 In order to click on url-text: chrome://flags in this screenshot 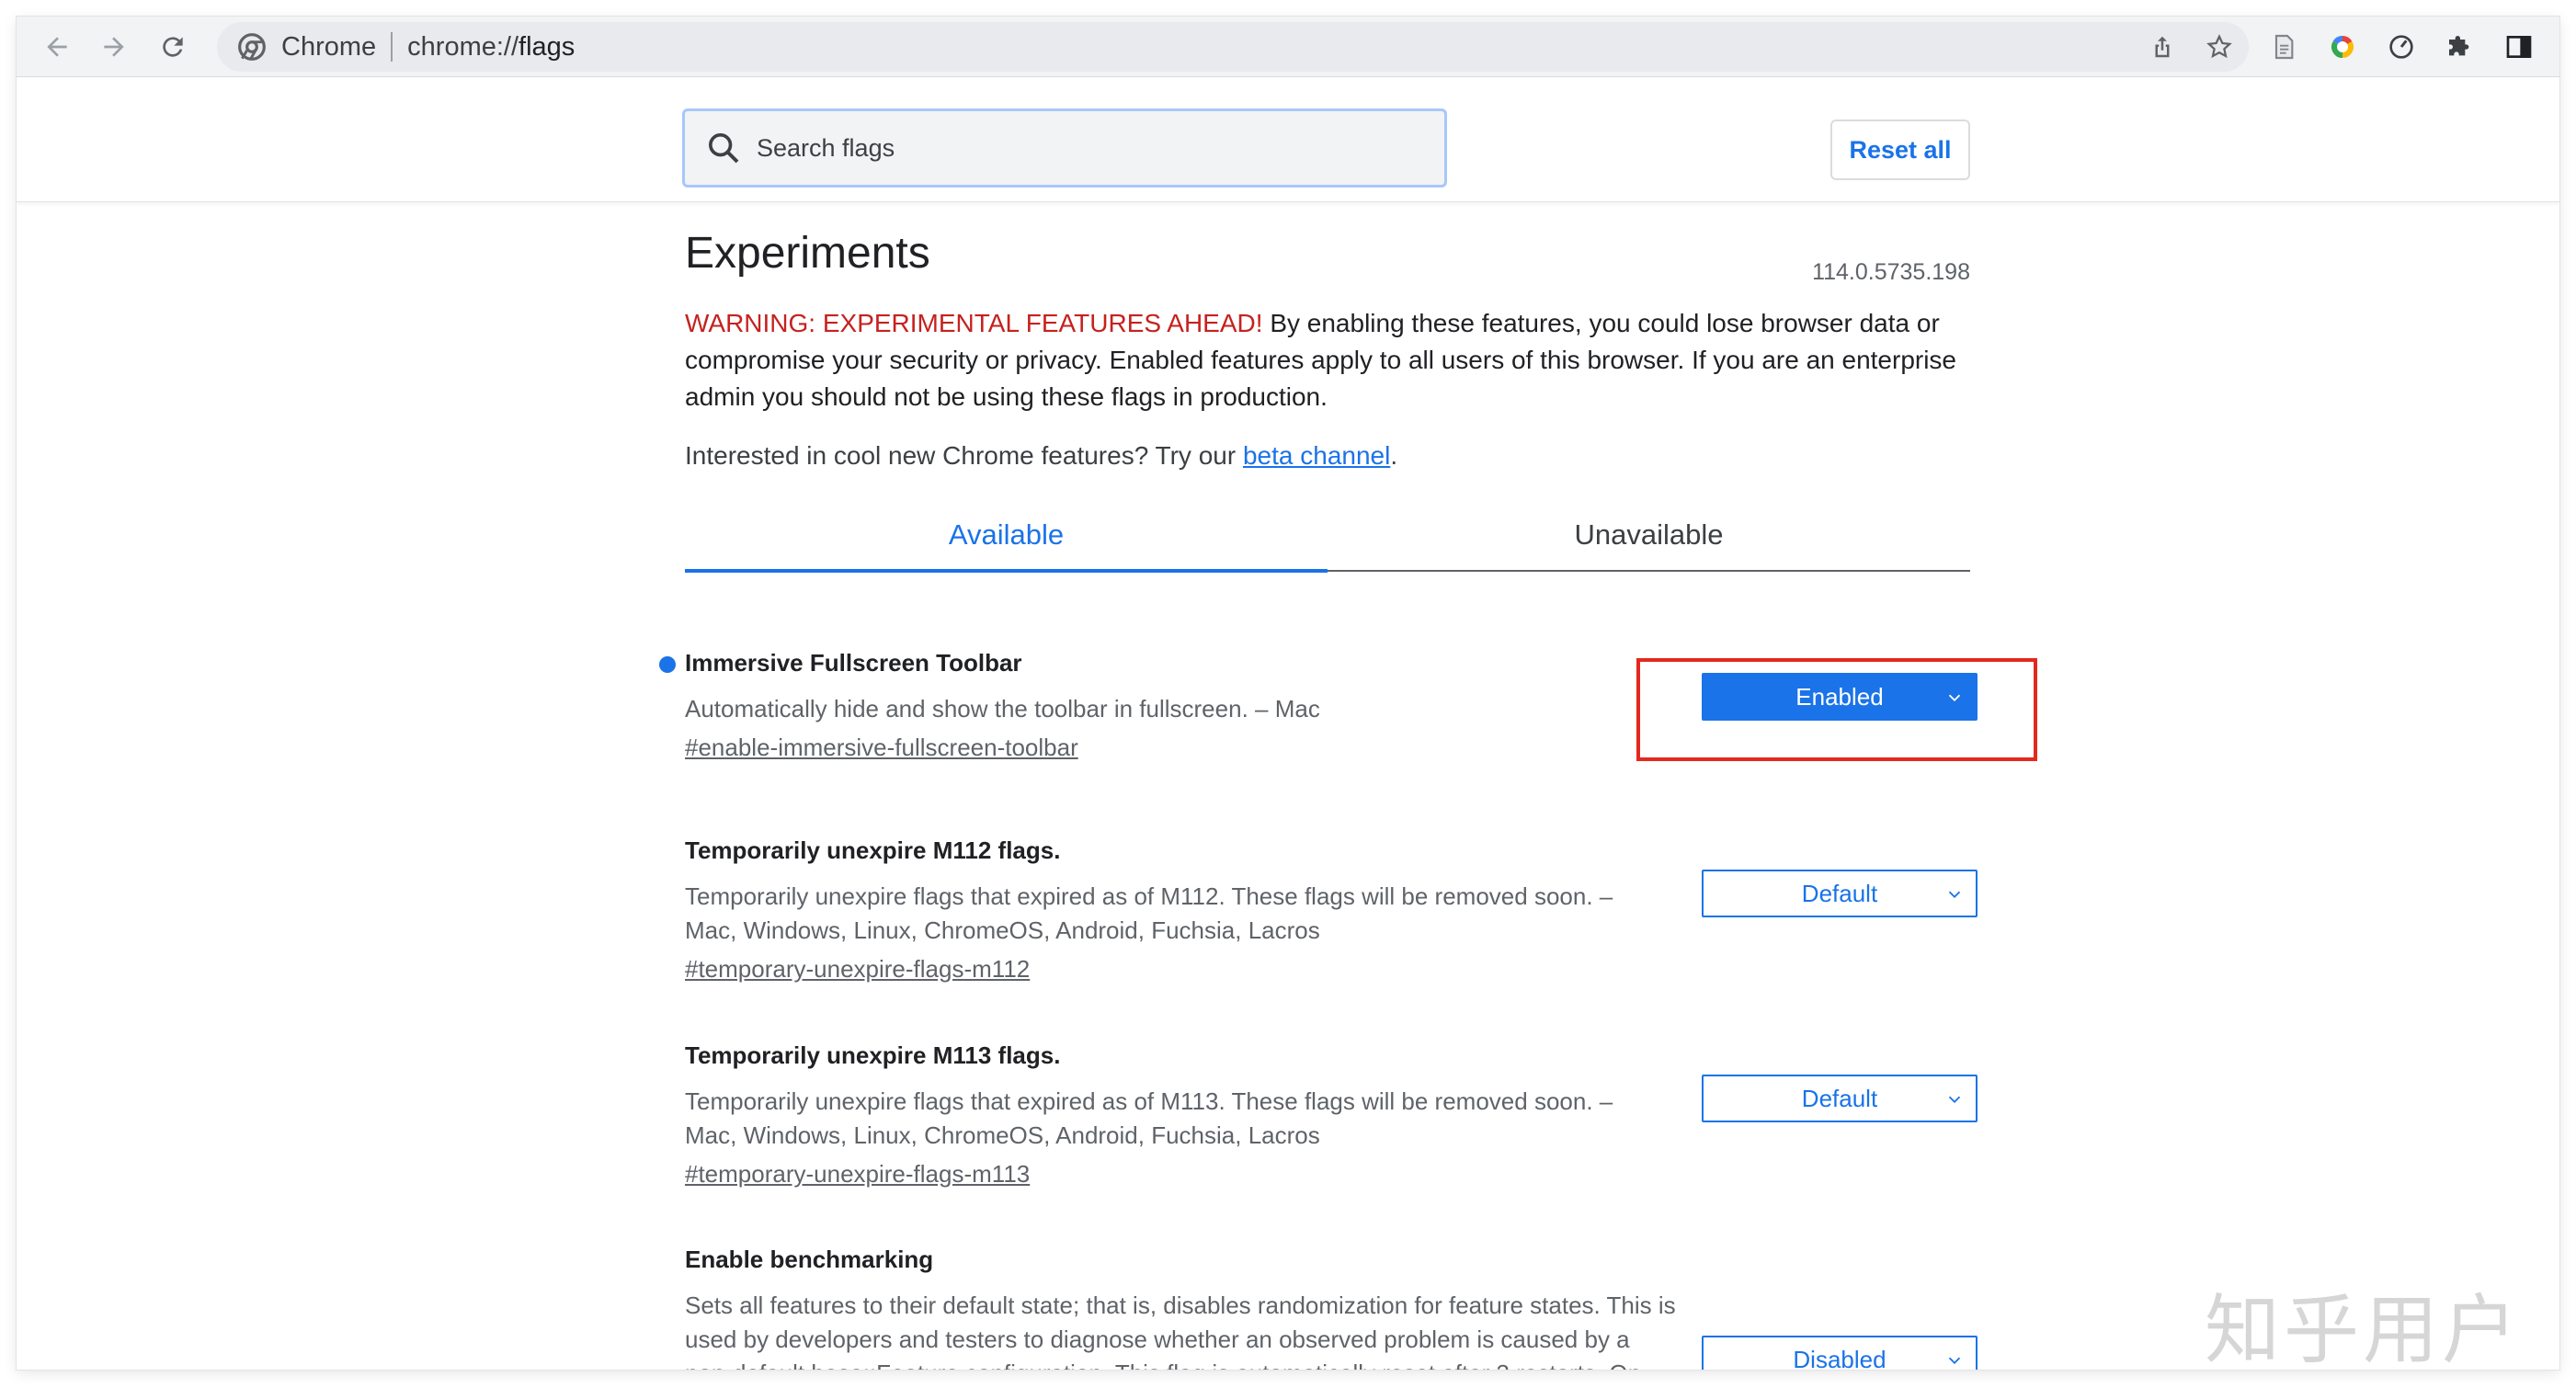, I will do `click(491, 47)`.